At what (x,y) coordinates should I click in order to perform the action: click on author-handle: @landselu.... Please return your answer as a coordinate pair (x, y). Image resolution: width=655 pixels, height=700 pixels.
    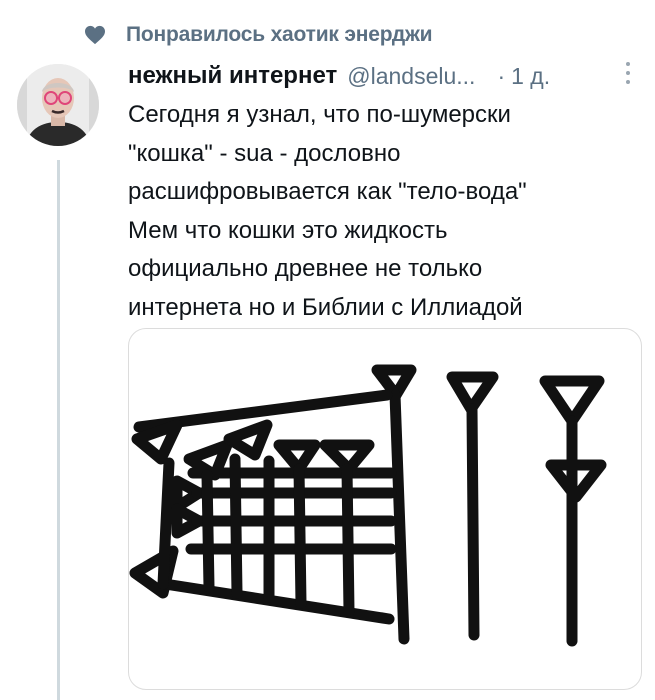
    Looking at the image, I should click on (411, 76).